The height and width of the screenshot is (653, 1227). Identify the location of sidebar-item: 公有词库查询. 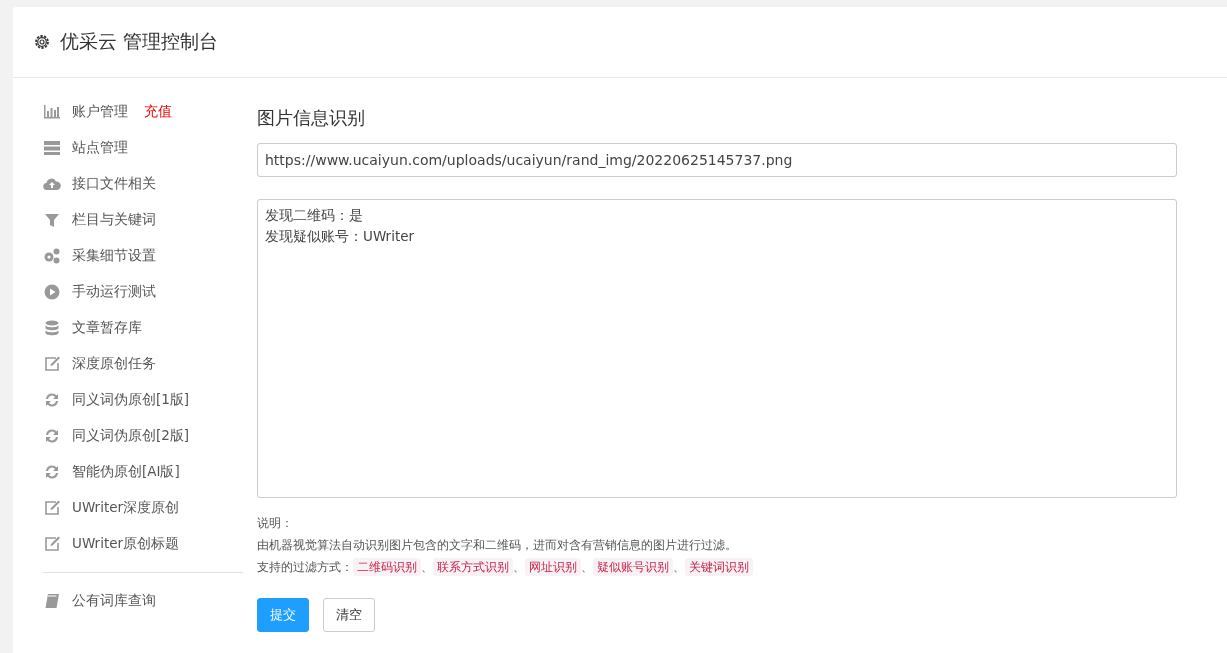
(114, 601).